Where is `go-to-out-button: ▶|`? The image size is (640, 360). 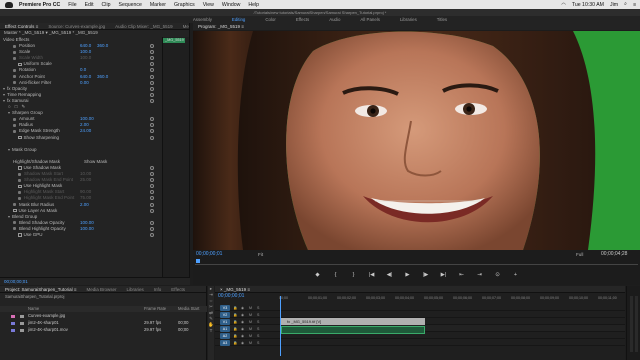 go-to-out-button: ▶| is located at coordinates (444, 275).